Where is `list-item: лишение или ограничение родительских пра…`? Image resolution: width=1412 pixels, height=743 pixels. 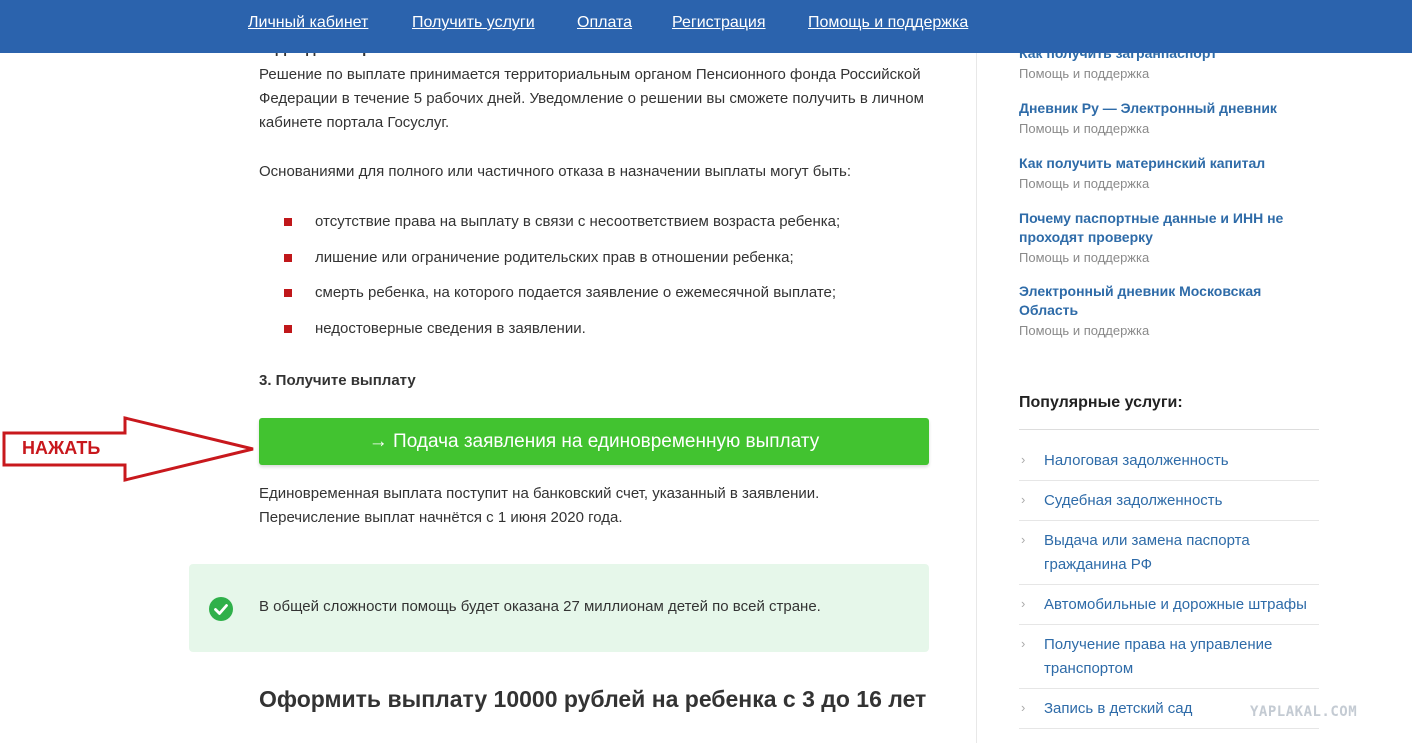
list-item: лишение или ограничение родительских пра… is located at coordinates (562, 265).